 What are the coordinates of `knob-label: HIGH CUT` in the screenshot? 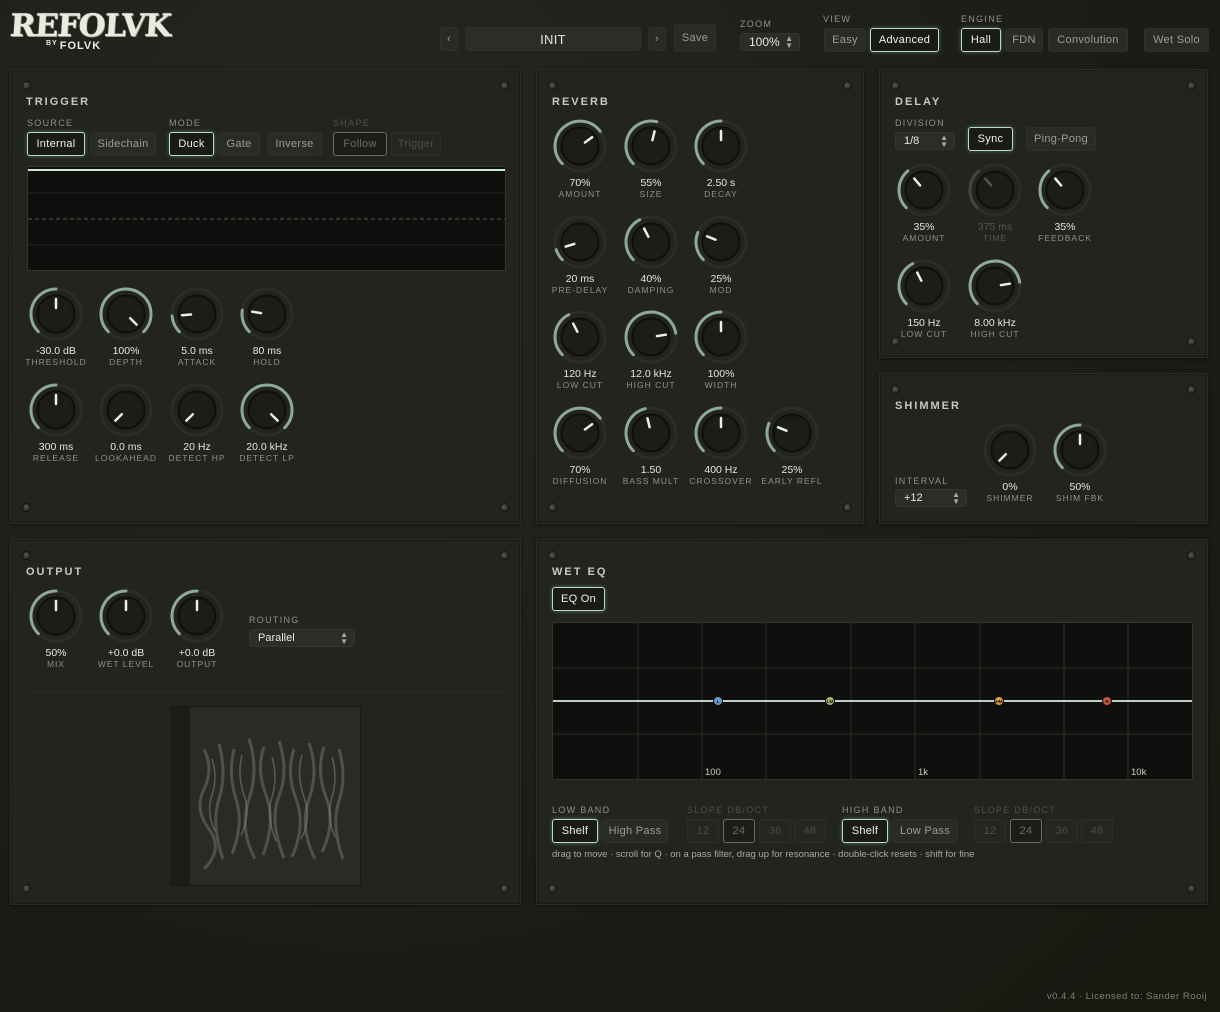 It's located at (995, 334).